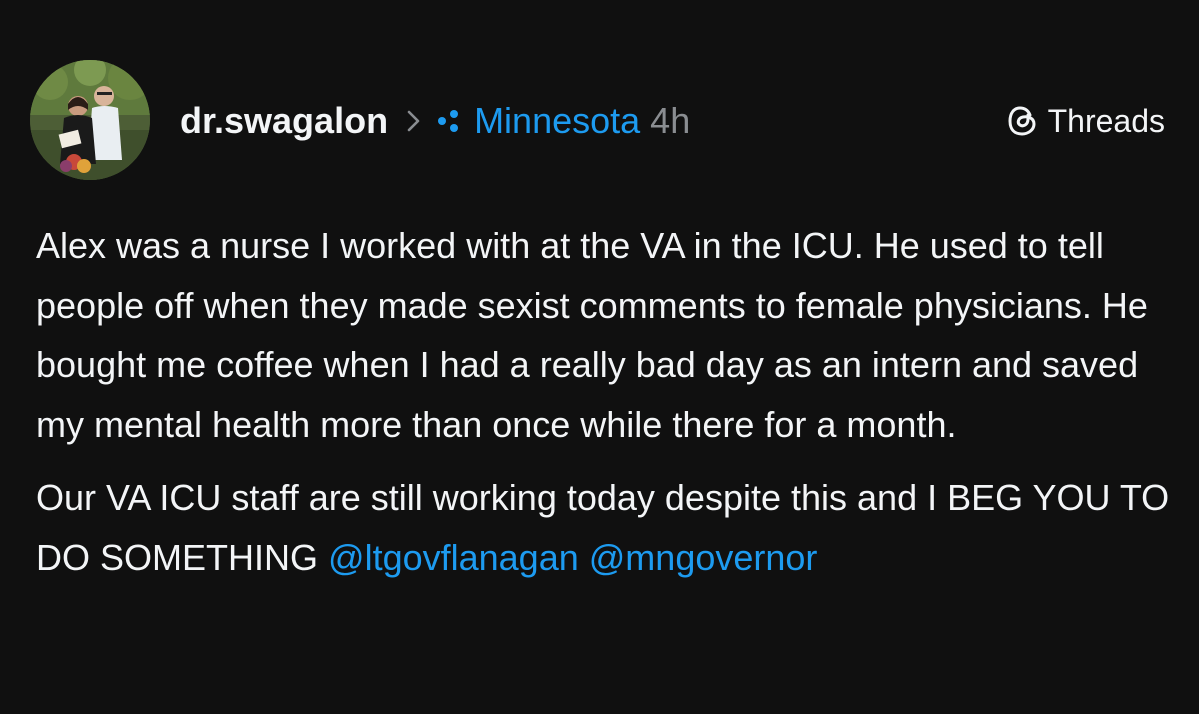  What do you see at coordinates (450, 121) in the screenshot?
I see `community-dots-icon` at bounding box center [450, 121].